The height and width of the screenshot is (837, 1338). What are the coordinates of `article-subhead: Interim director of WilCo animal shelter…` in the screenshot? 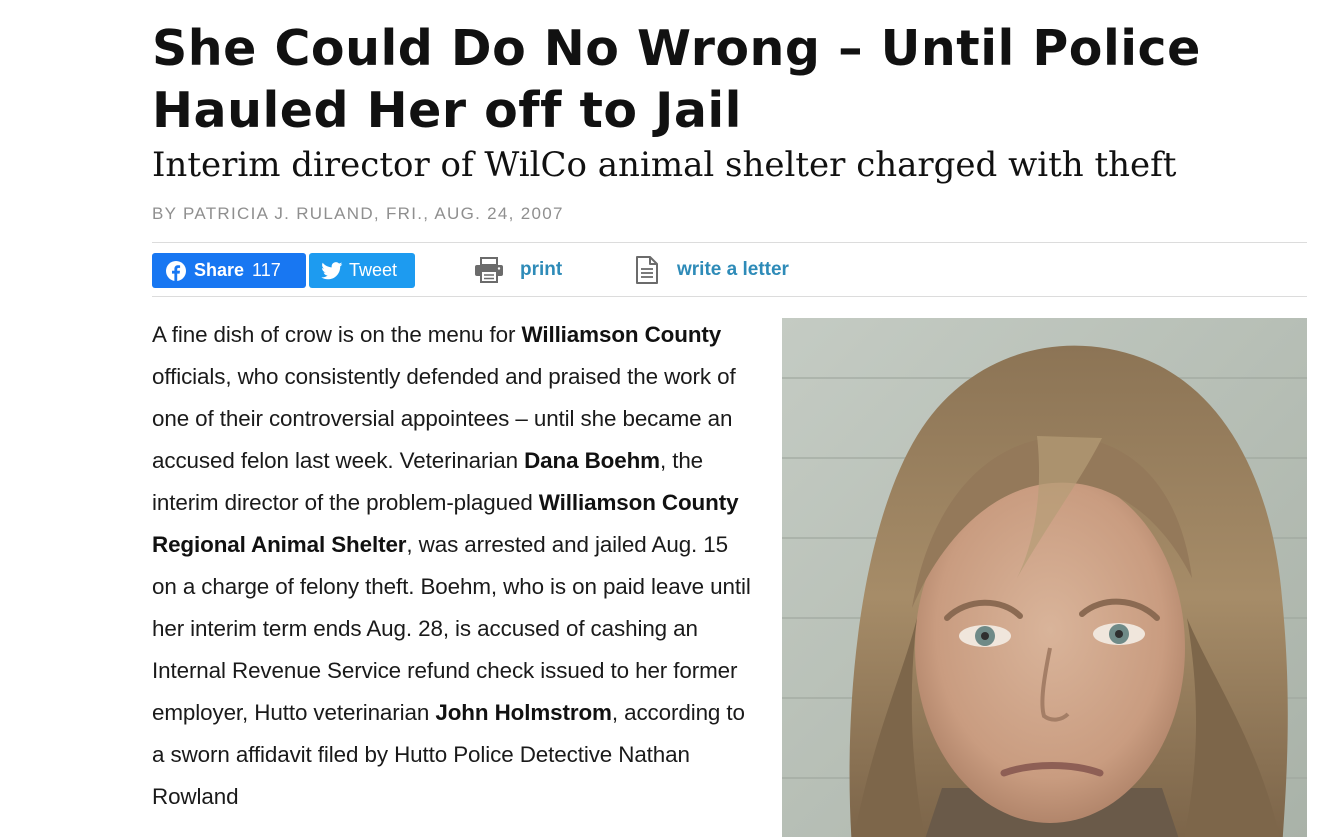 It's located at (664, 165).